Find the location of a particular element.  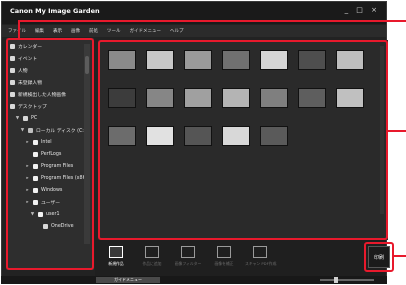

sidebar-callout-line is located at coordinates (19, 29).